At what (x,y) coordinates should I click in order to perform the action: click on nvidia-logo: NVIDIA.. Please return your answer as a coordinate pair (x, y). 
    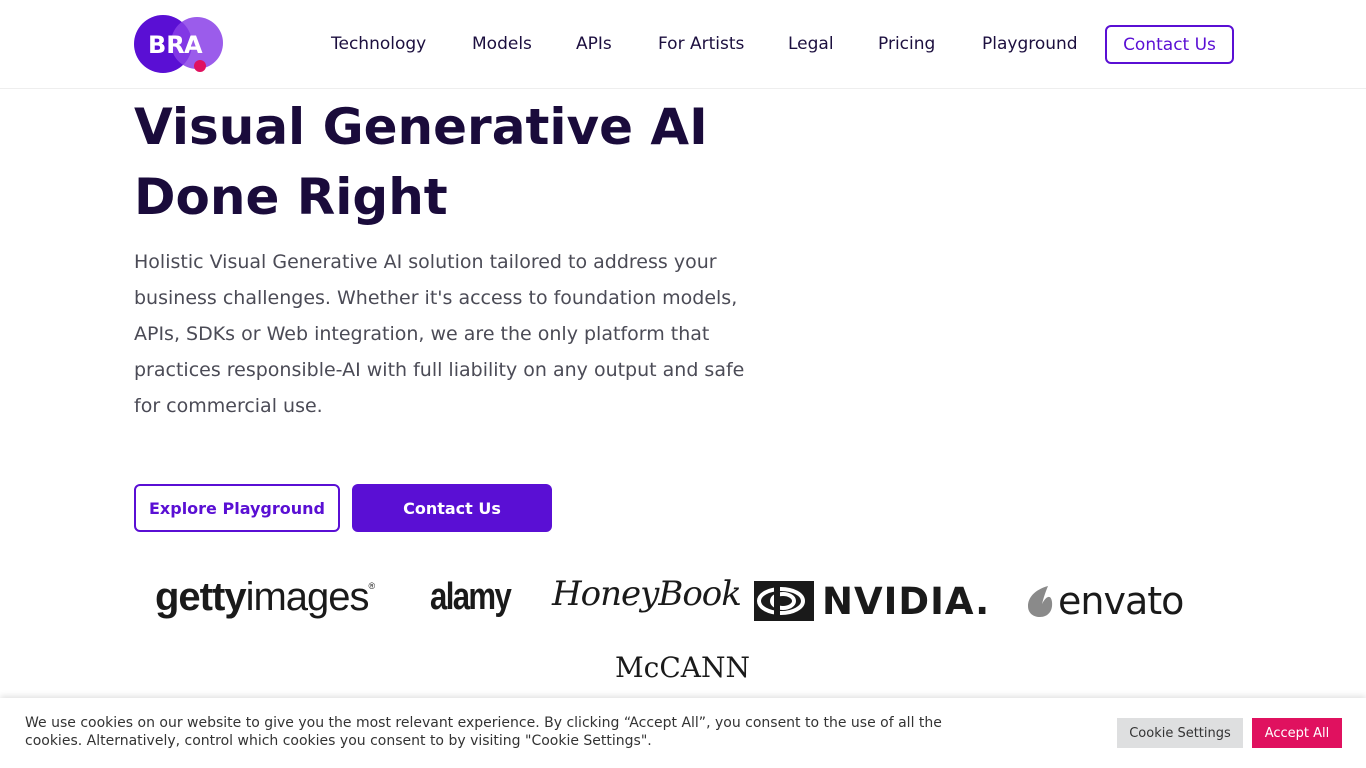
    Looking at the image, I should click on (872, 601).